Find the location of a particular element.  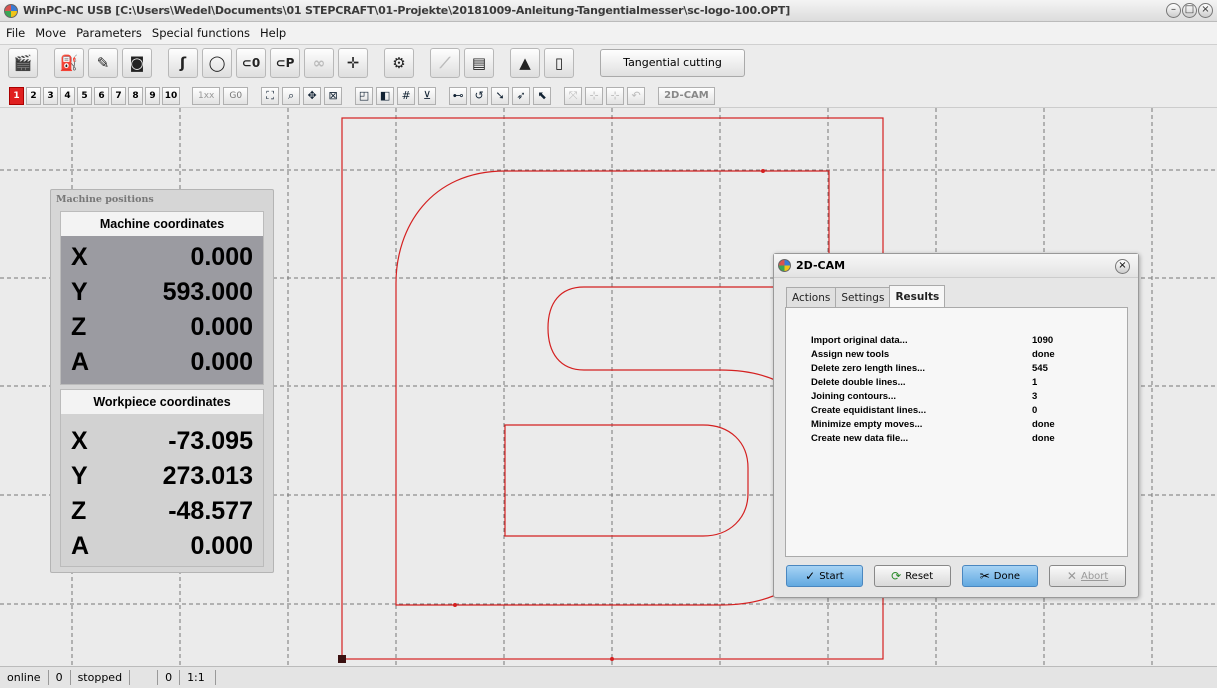

start-button: ✓ Start is located at coordinates (824, 576).